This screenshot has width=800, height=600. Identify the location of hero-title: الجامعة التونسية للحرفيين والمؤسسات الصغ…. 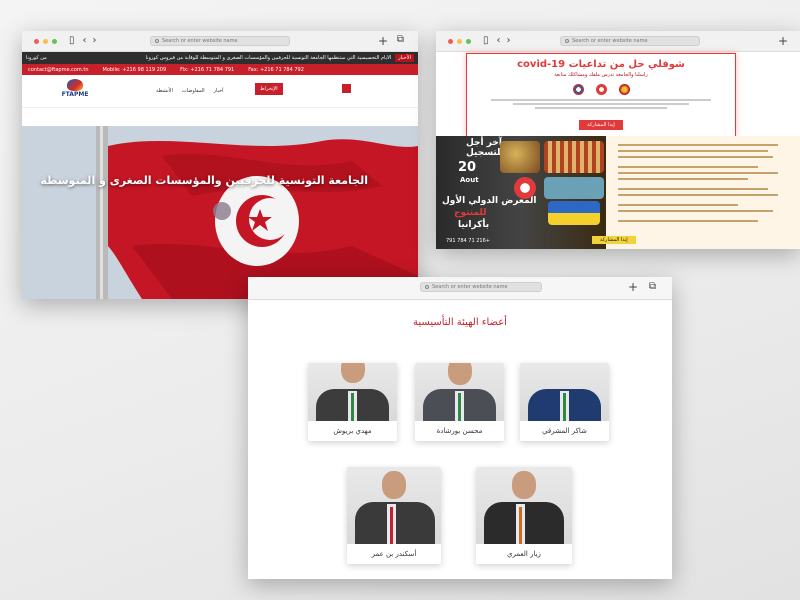
(204, 180).